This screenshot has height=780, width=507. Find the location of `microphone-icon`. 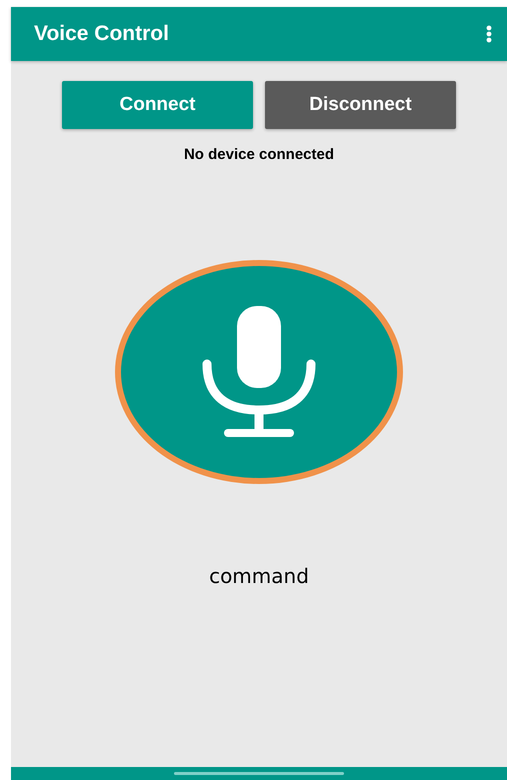

microphone-icon is located at coordinates (259, 372).